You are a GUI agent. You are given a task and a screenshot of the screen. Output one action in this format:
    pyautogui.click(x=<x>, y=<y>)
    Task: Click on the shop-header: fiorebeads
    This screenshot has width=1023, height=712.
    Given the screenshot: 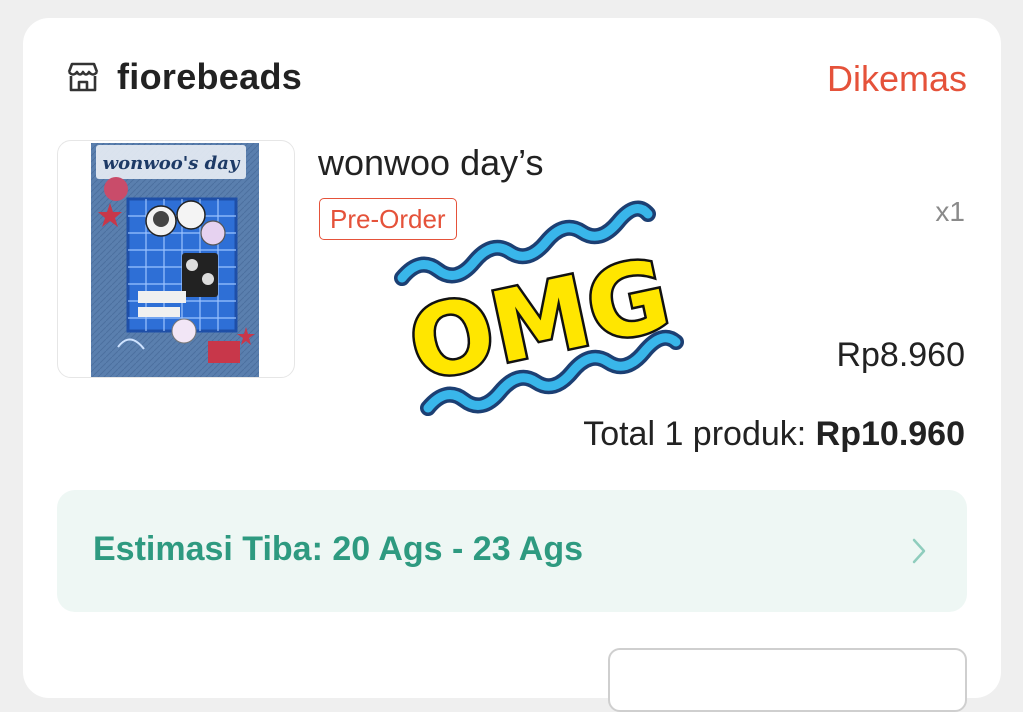 What is the action you would take?
    pyautogui.click(x=182, y=77)
    